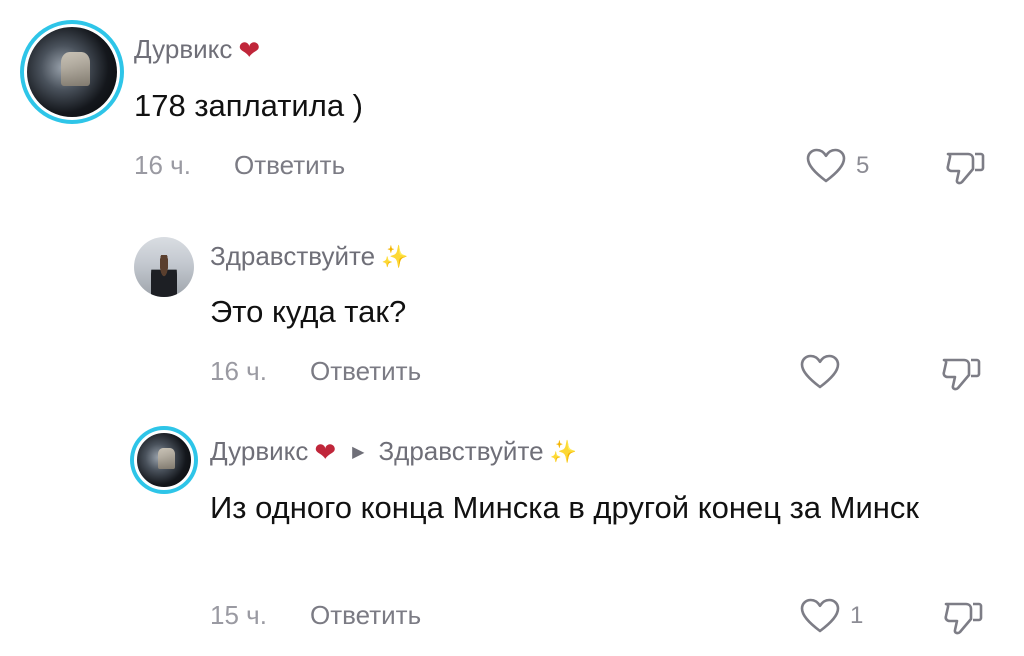  I want to click on comment-text: 178 заплатила ), so click(249, 105).